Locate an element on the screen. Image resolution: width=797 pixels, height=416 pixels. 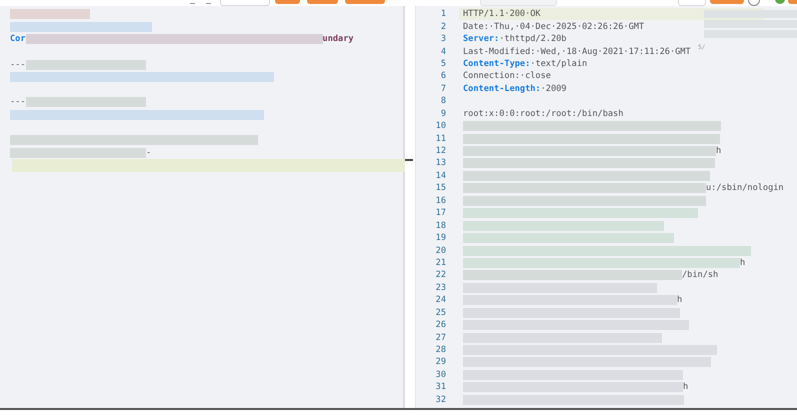
line-number: 1 is located at coordinates (443, 14).